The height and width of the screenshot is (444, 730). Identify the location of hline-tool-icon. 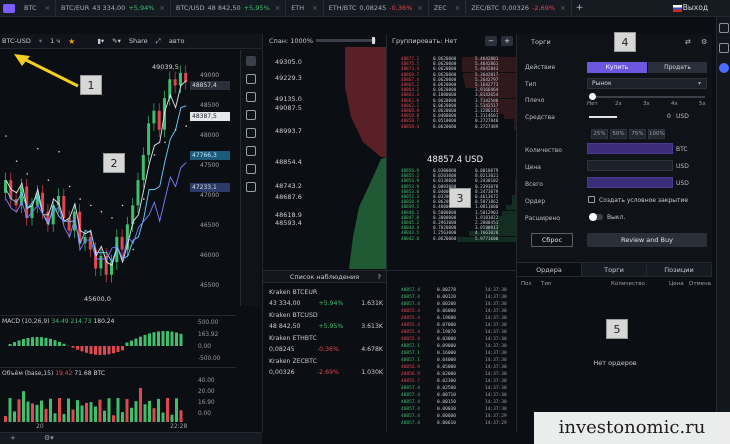
(250, 115).